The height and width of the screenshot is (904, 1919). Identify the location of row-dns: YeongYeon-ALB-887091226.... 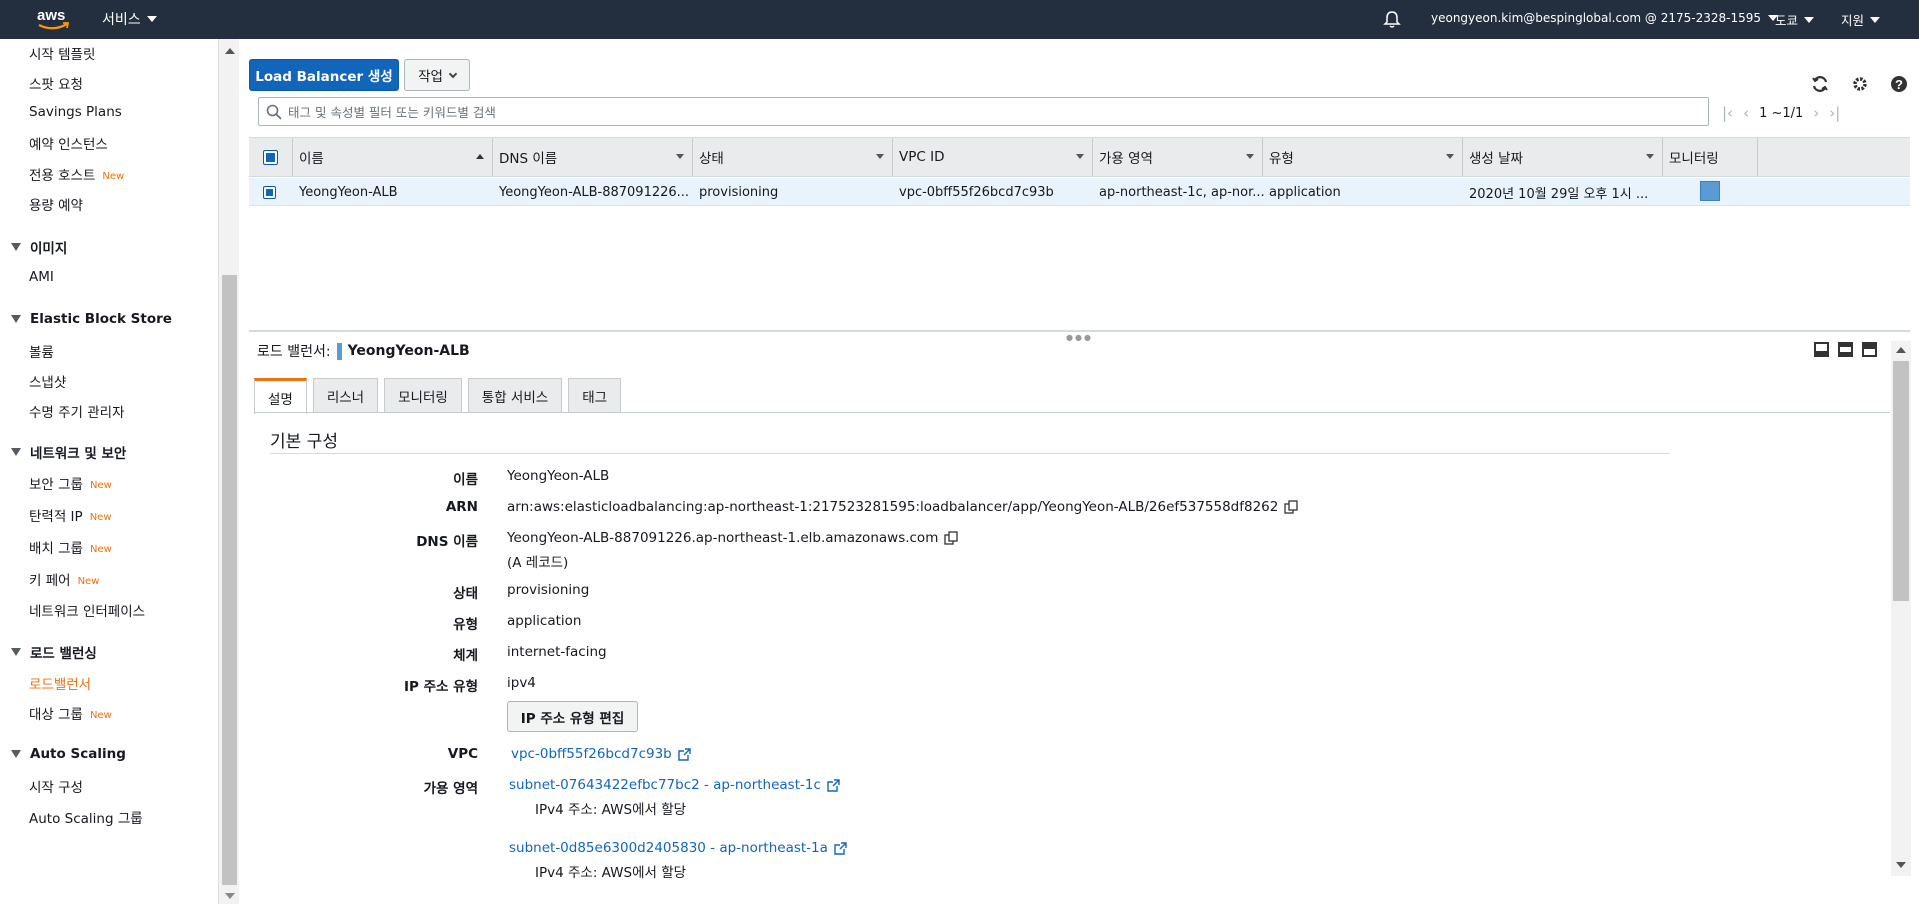
(594, 192).